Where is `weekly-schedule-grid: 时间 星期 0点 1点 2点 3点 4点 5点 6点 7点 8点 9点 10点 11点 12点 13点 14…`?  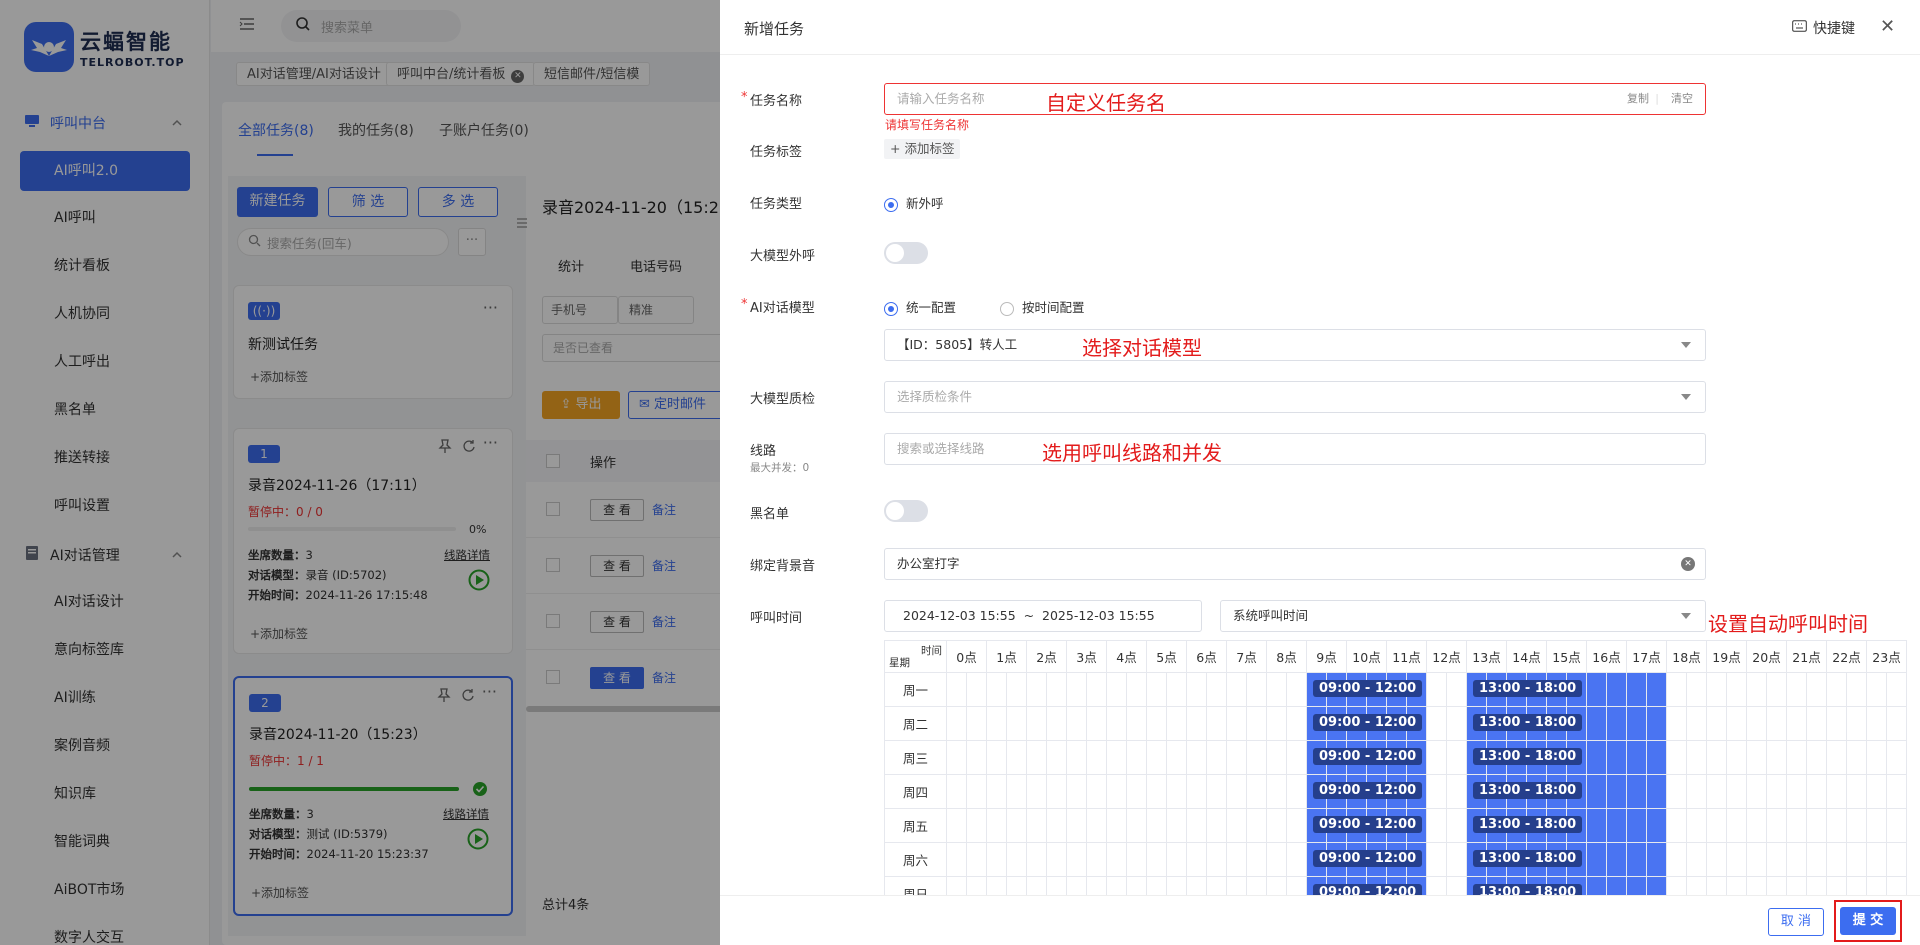 weekly-schedule-grid: 时间 星期 0点 1点 2点 3点 4点 5点 6点 7点 8点 9点 10点 11点 12点 13点 14… is located at coordinates (1395, 767).